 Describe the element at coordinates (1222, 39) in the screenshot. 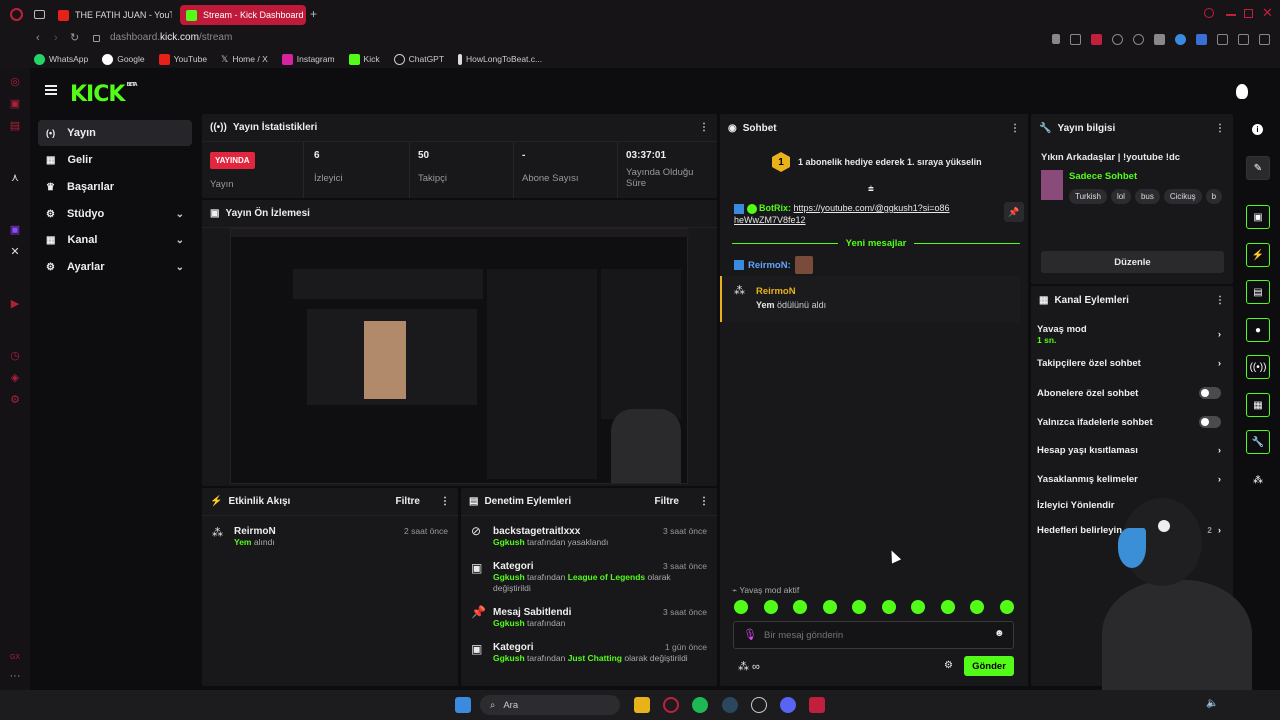

I see `puzzle-icon` at that location.